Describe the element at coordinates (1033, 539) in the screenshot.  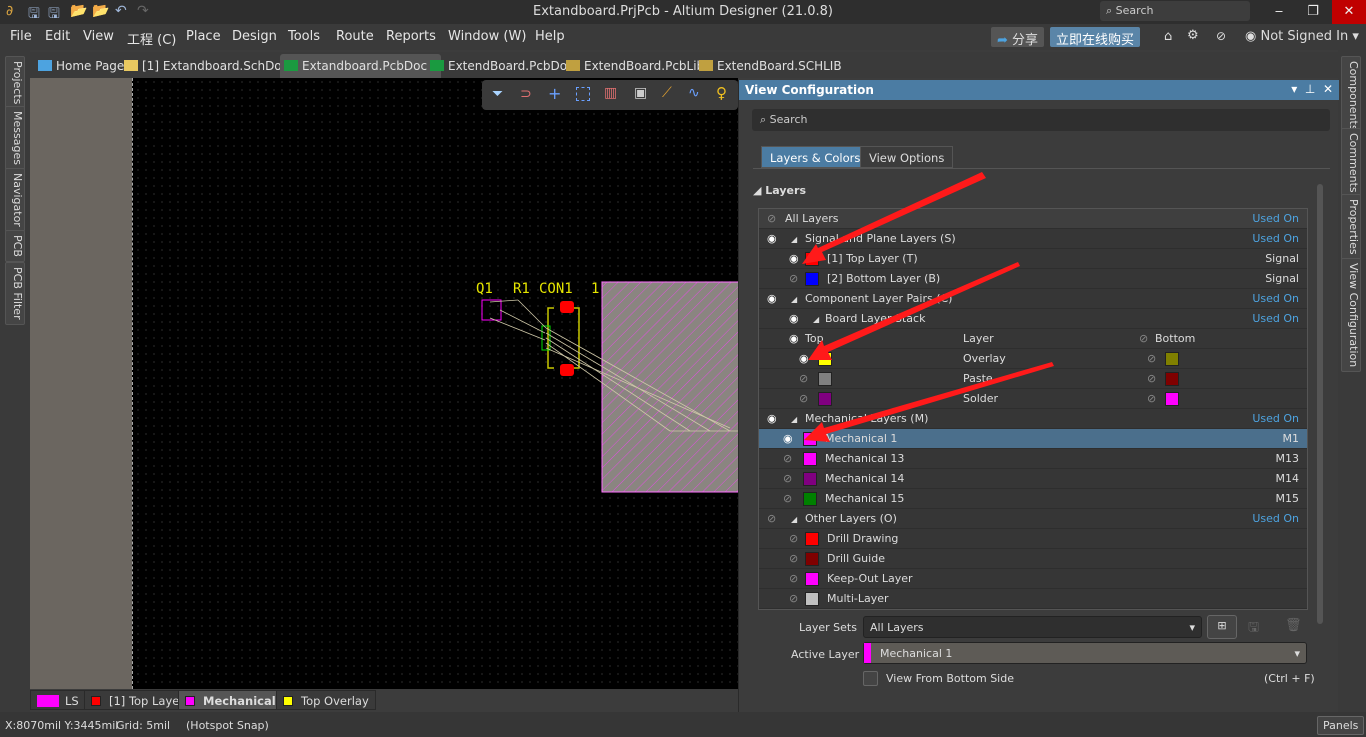
I see `layer-row: ⊘ Drill Drawing` at that location.